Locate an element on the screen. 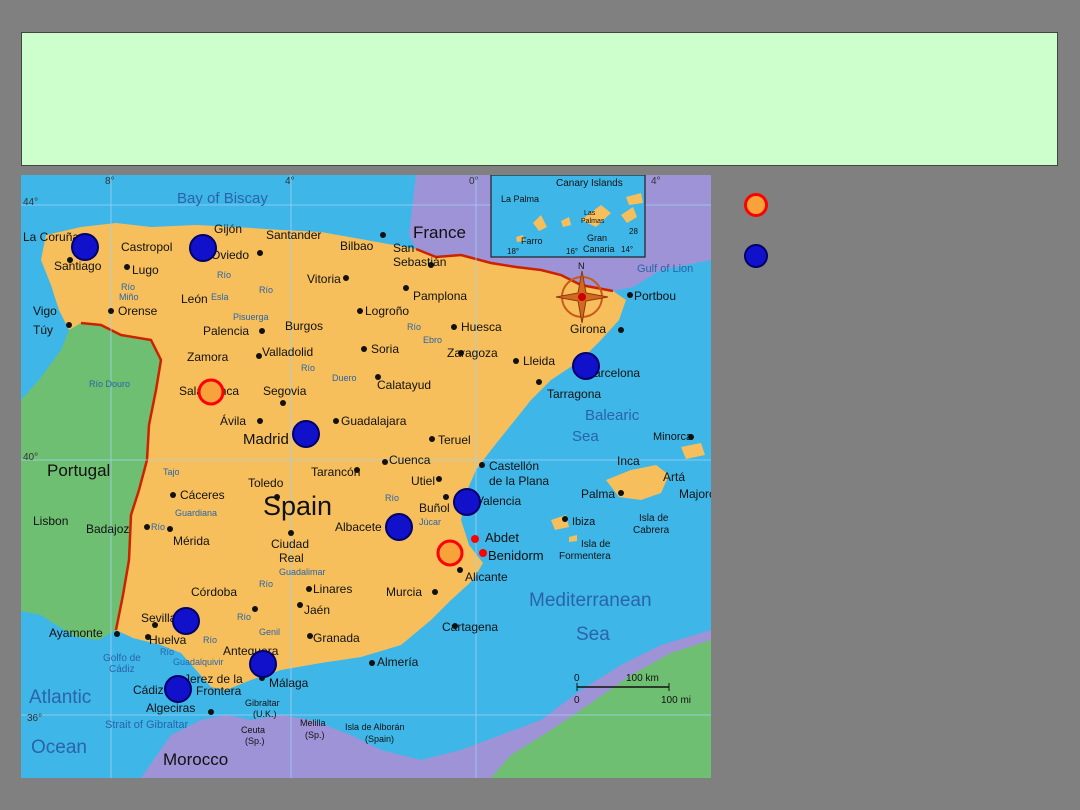 The height and width of the screenshot is (810, 1080). city-label: Melilla is located at coordinates (313, 723).